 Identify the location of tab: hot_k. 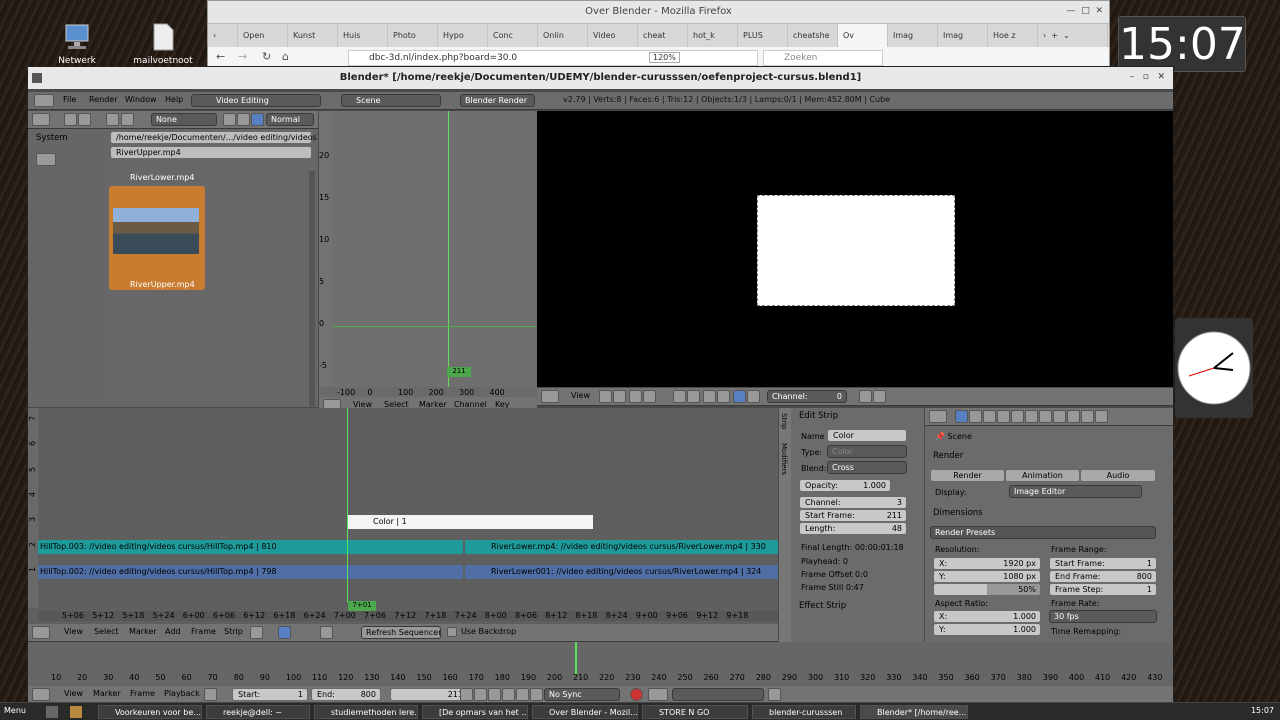
(713, 36).